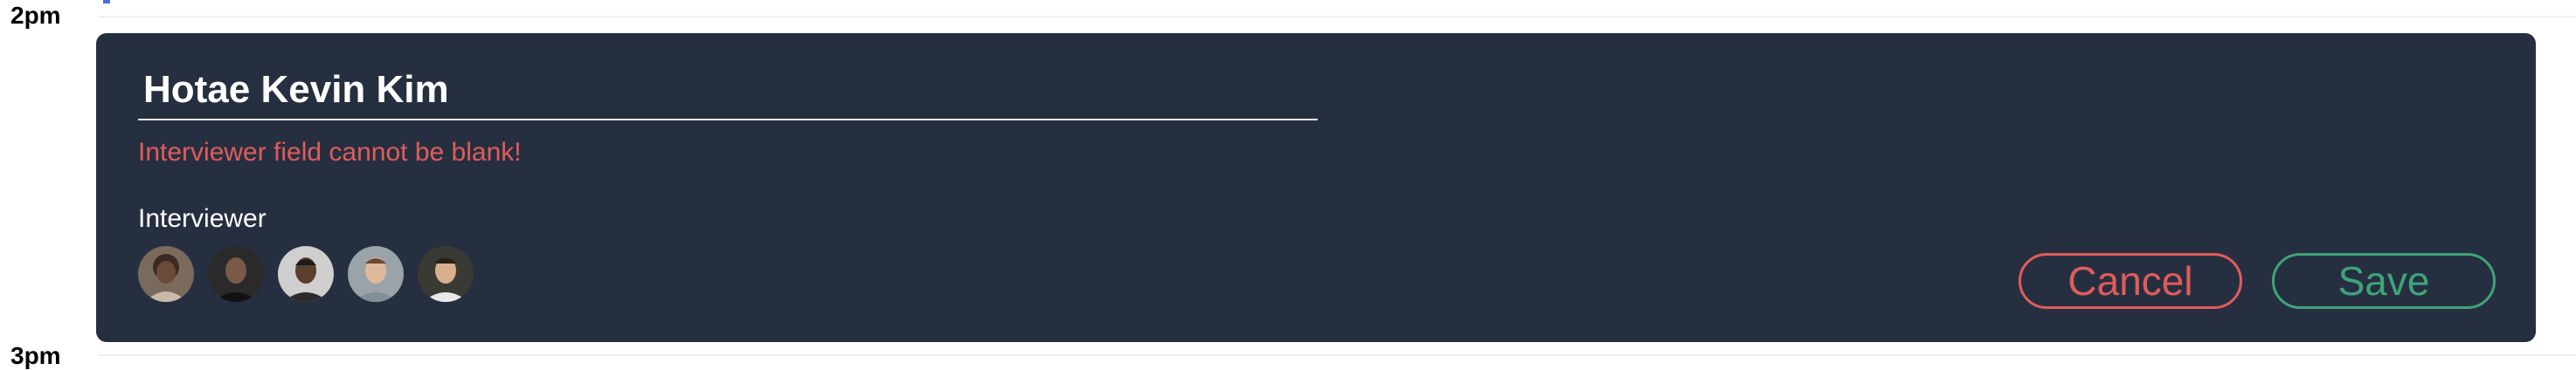  Describe the element at coordinates (202, 218) in the screenshot. I see `interviewer-label: Interviewer` at that location.